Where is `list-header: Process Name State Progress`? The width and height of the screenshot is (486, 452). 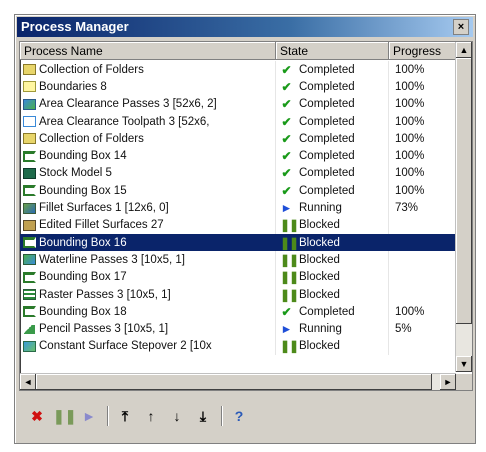 list-header: Process Name State Progress is located at coordinates (238, 51).